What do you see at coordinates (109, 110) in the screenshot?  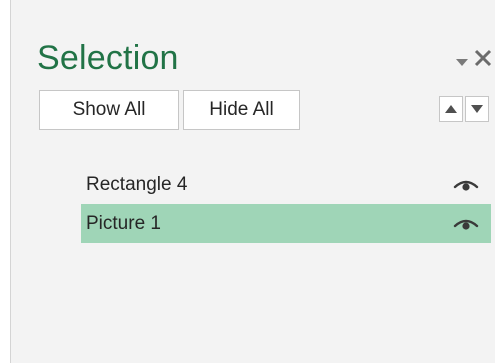 I see `show-all-button: Show All` at bounding box center [109, 110].